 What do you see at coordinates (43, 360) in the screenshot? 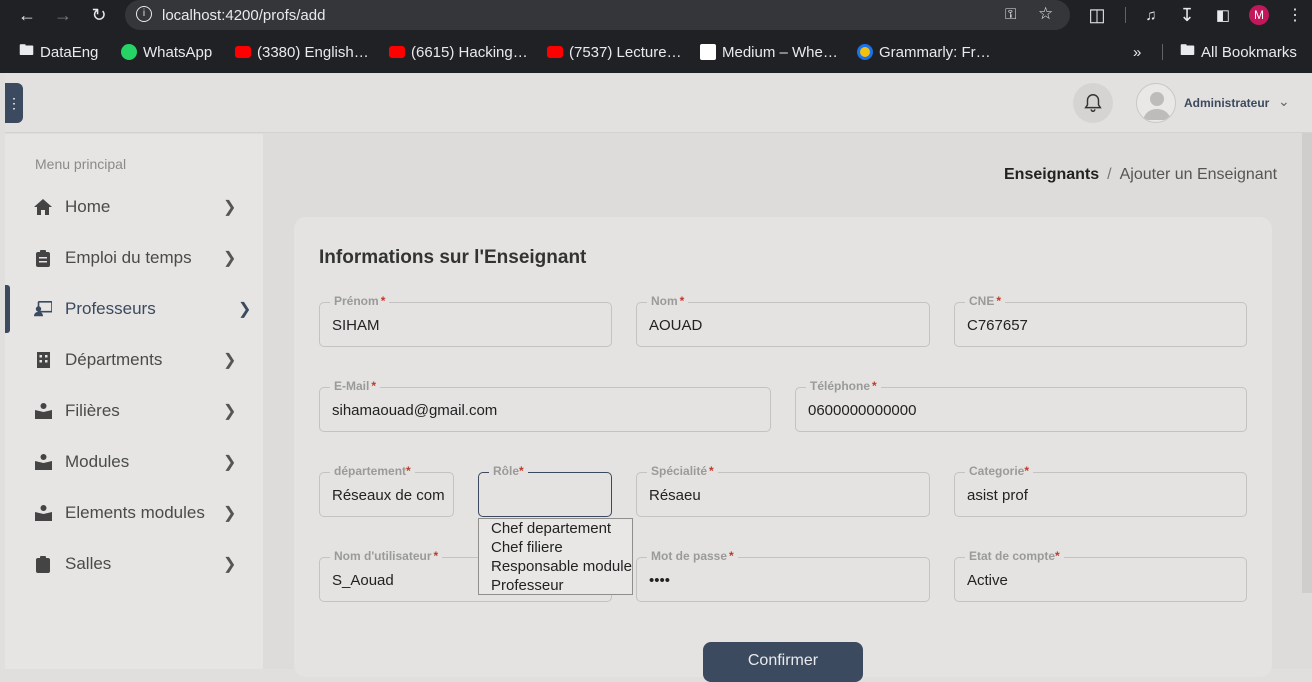
I see `building-icon` at bounding box center [43, 360].